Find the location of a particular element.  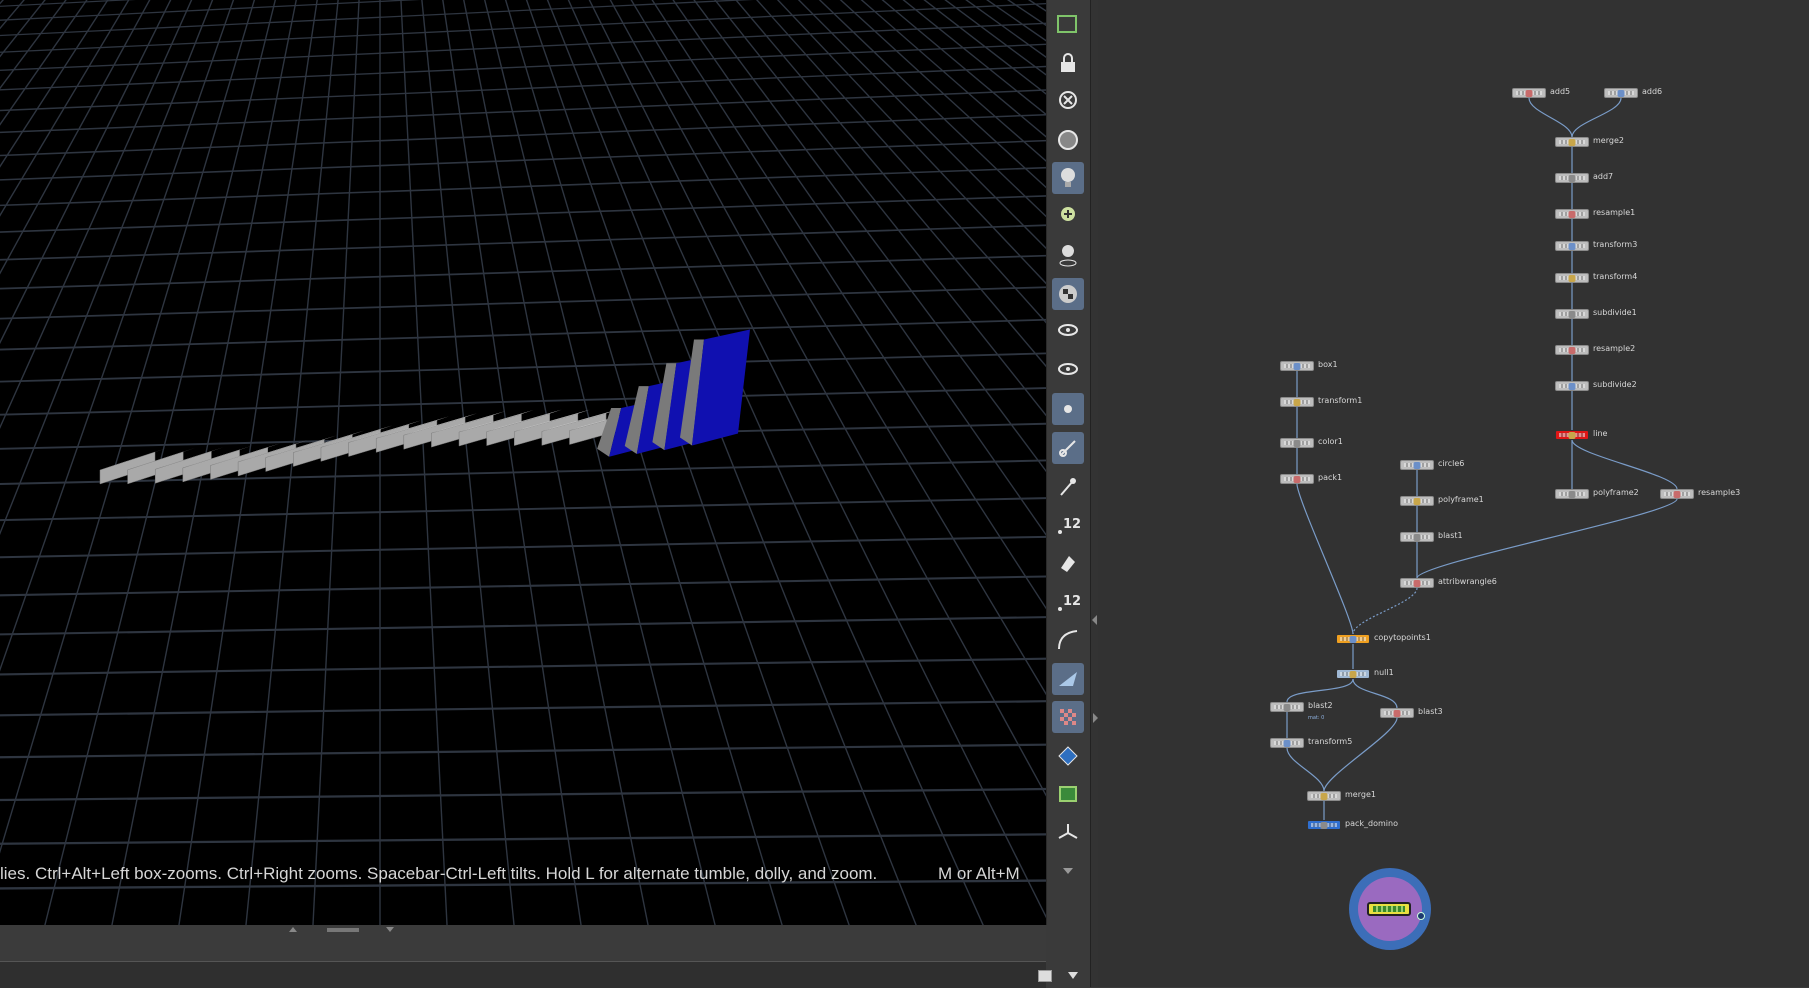

node-label: subdivide2 is located at coordinates (1615, 384).